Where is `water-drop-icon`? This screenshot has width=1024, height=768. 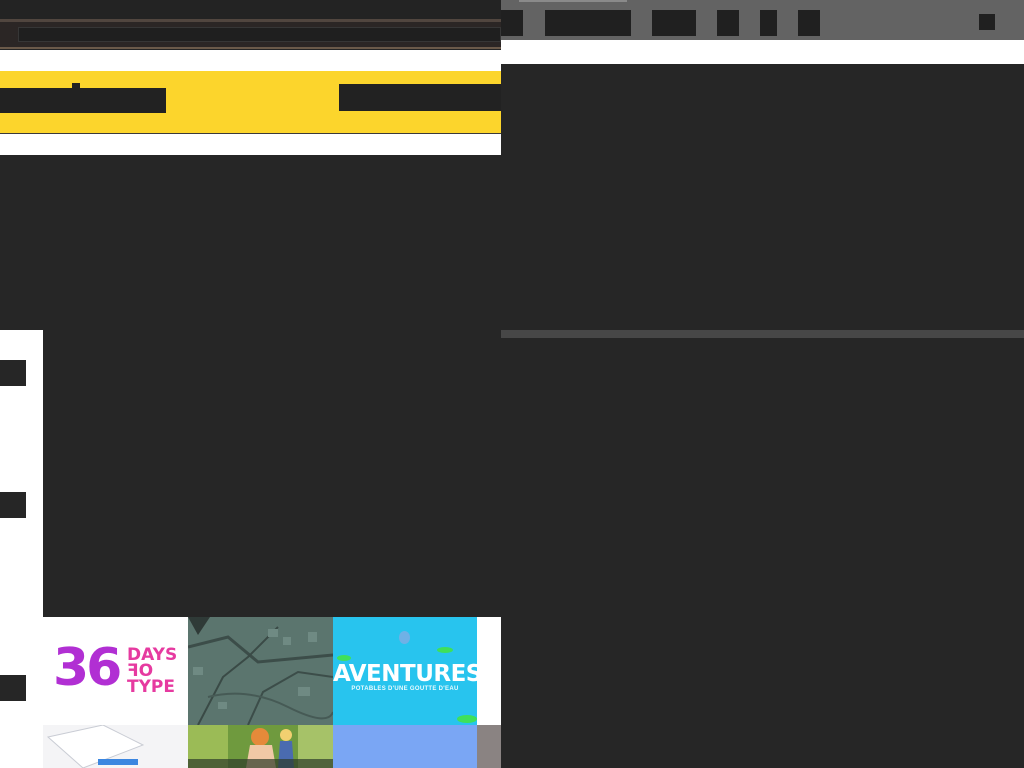
water-drop-icon is located at coordinates (404, 637).